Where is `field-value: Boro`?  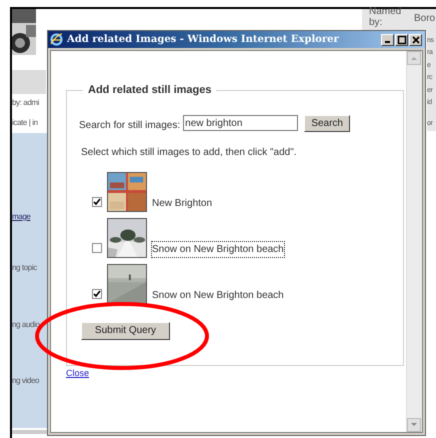
field-value: Boro is located at coordinates (425, 19).